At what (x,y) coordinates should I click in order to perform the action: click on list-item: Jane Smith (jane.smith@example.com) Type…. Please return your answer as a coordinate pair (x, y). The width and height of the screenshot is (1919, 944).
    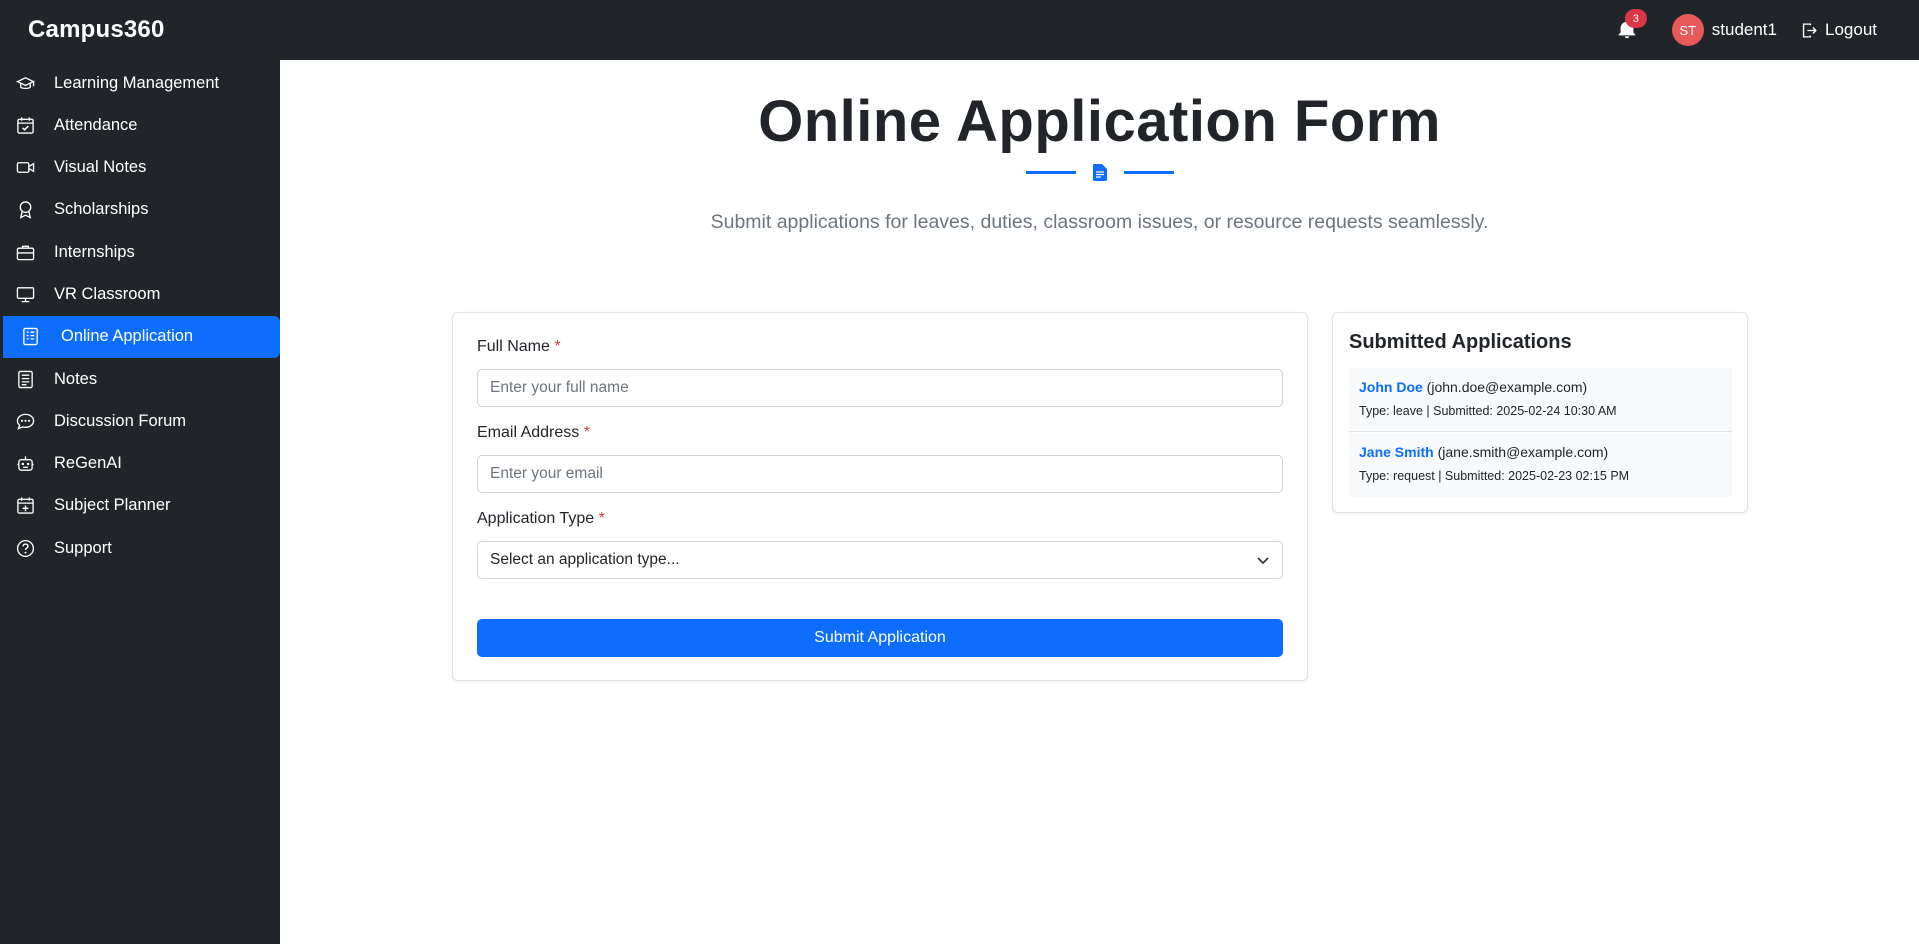
    Looking at the image, I should click on (1540, 465).